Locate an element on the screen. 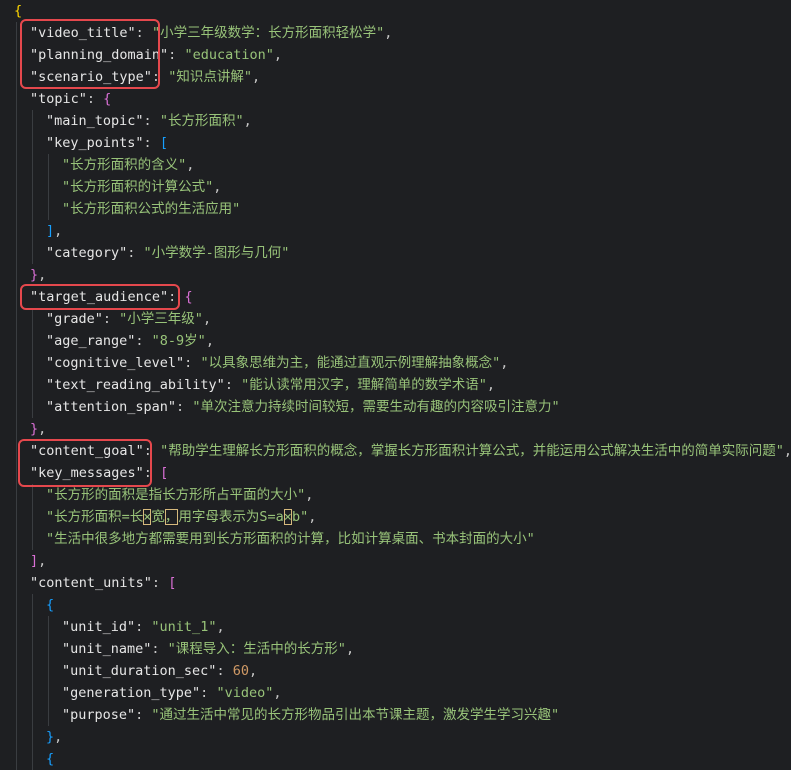 This screenshot has width=791, height=770. json-key: "unit_id" is located at coordinates (99, 627).